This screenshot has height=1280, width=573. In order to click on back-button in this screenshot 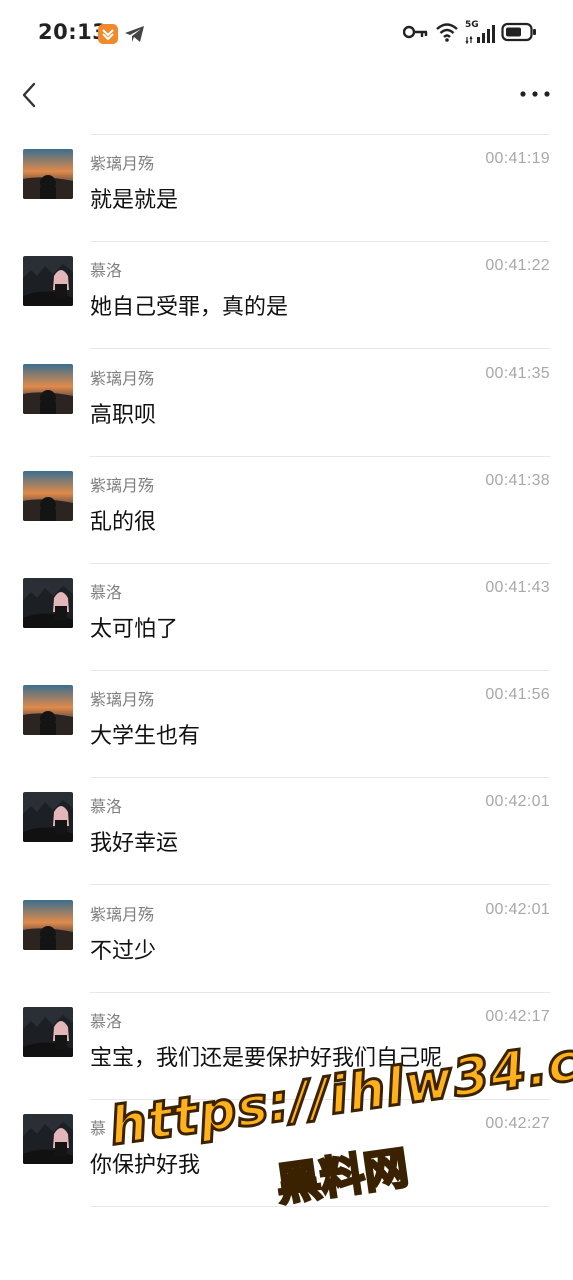, I will do `click(31, 95)`.